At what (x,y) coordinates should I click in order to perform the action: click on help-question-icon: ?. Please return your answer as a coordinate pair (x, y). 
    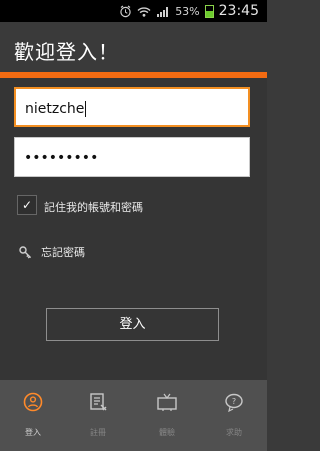
    Looking at the image, I should click on (234, 403).